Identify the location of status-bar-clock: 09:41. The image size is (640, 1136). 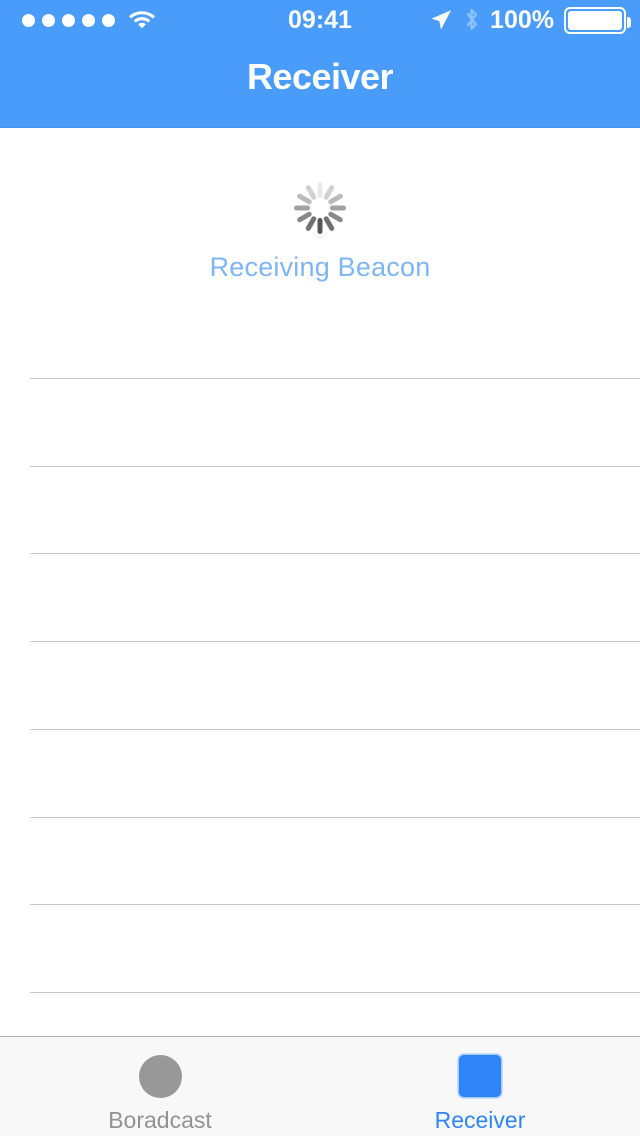
(320, 19).